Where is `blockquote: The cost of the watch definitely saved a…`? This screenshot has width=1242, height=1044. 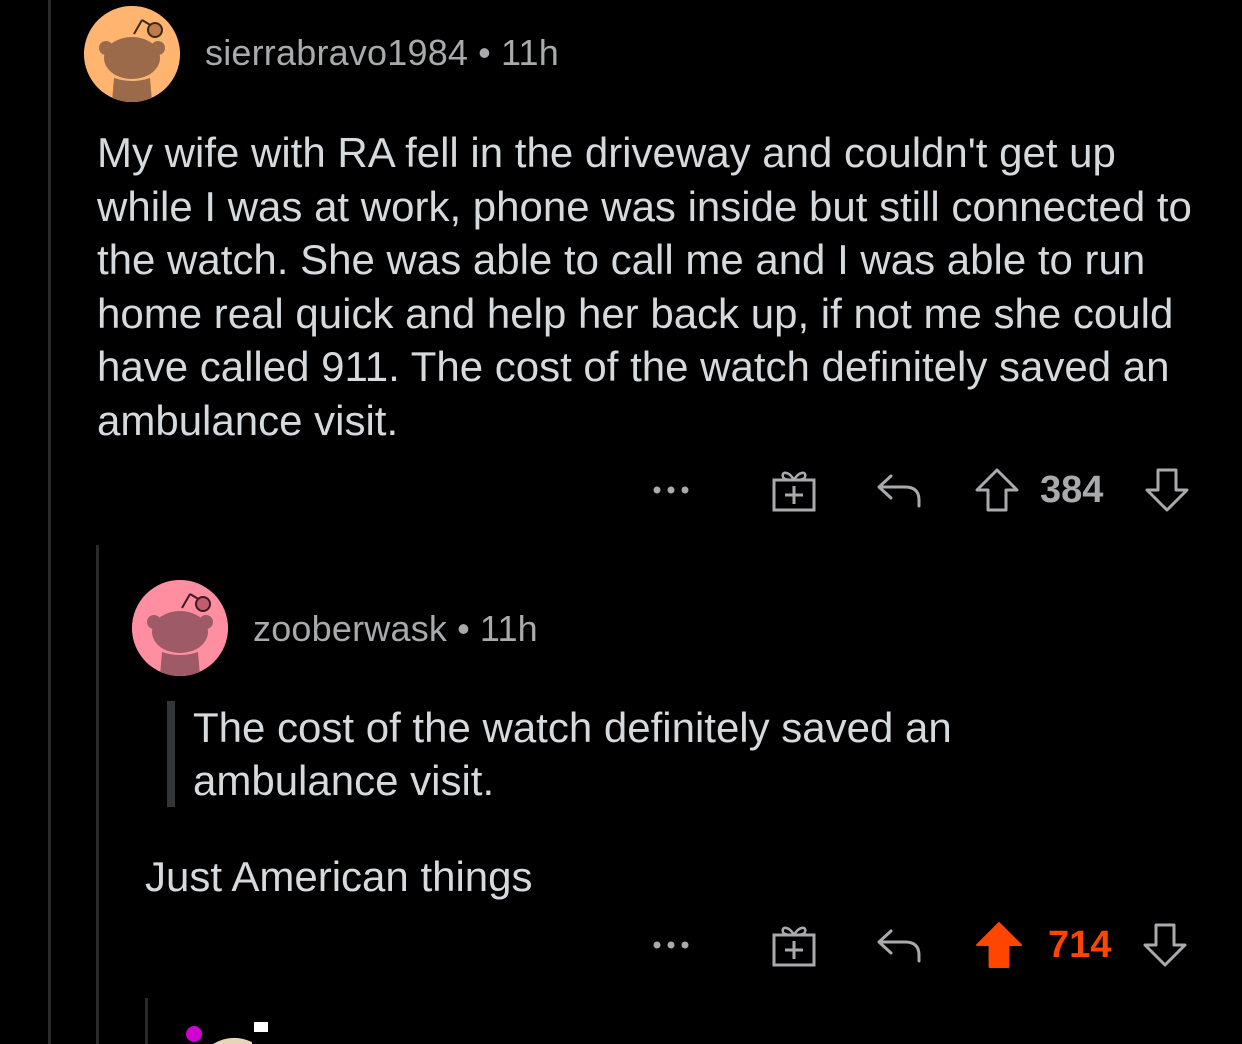 blockquote: The cost of the watch definitely saved a… is located at coordinates (630, 754).